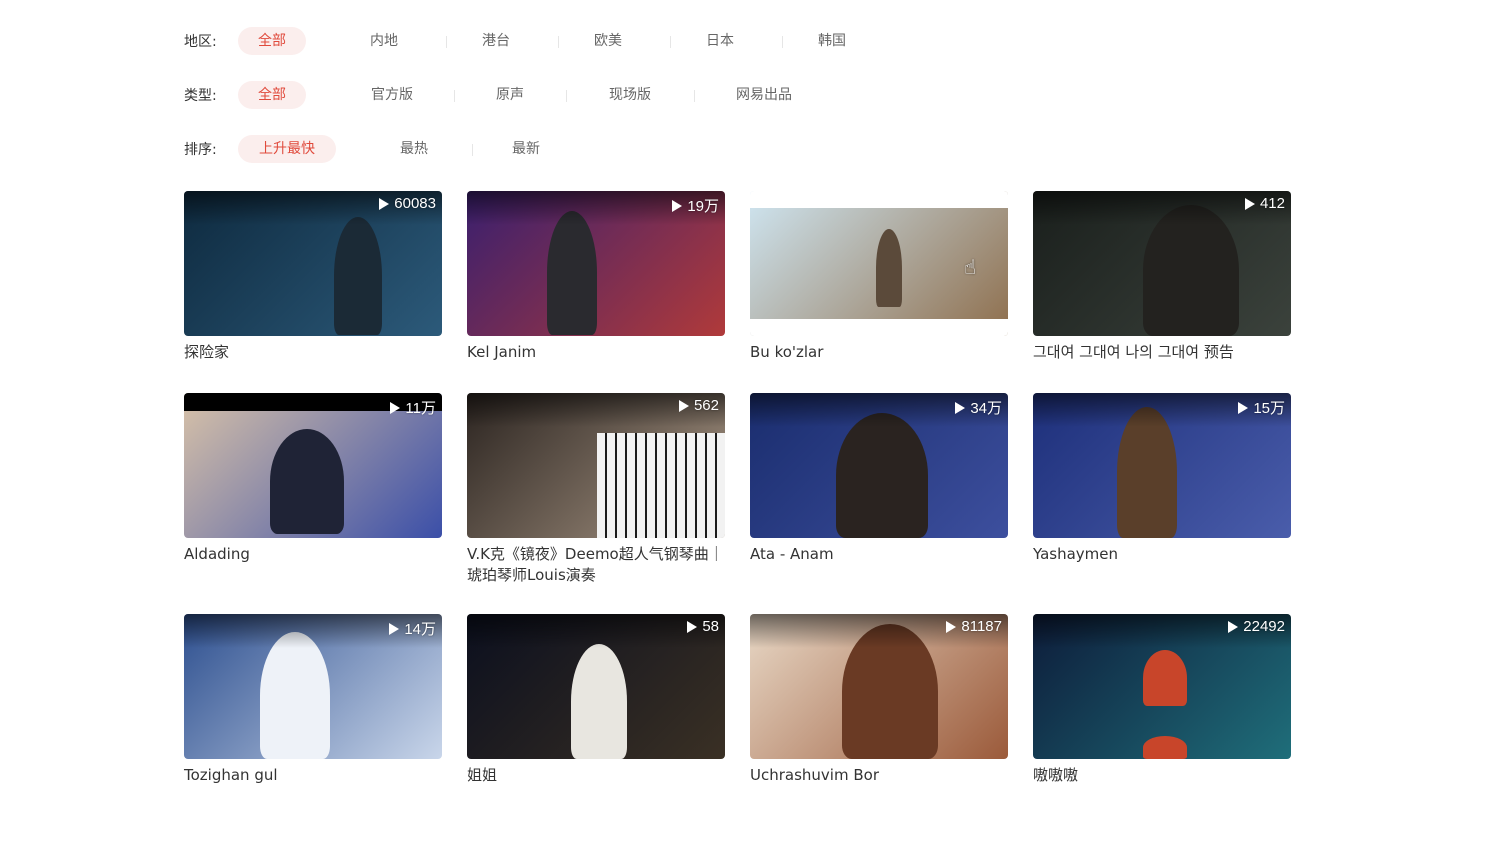 Image resolution: width=1494 pixels, height=844 pixels. What do you see at coordinates (981, 626) in the screenshot?
I see `play-count-value: 81187` at bounding box center [981, 626].